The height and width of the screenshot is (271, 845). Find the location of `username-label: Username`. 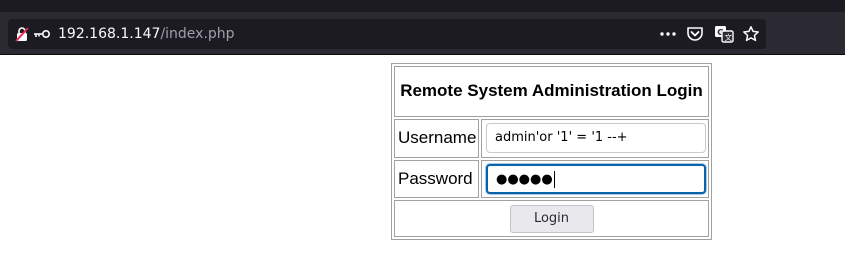

username-label: Username is located at coordinates (436, 138).